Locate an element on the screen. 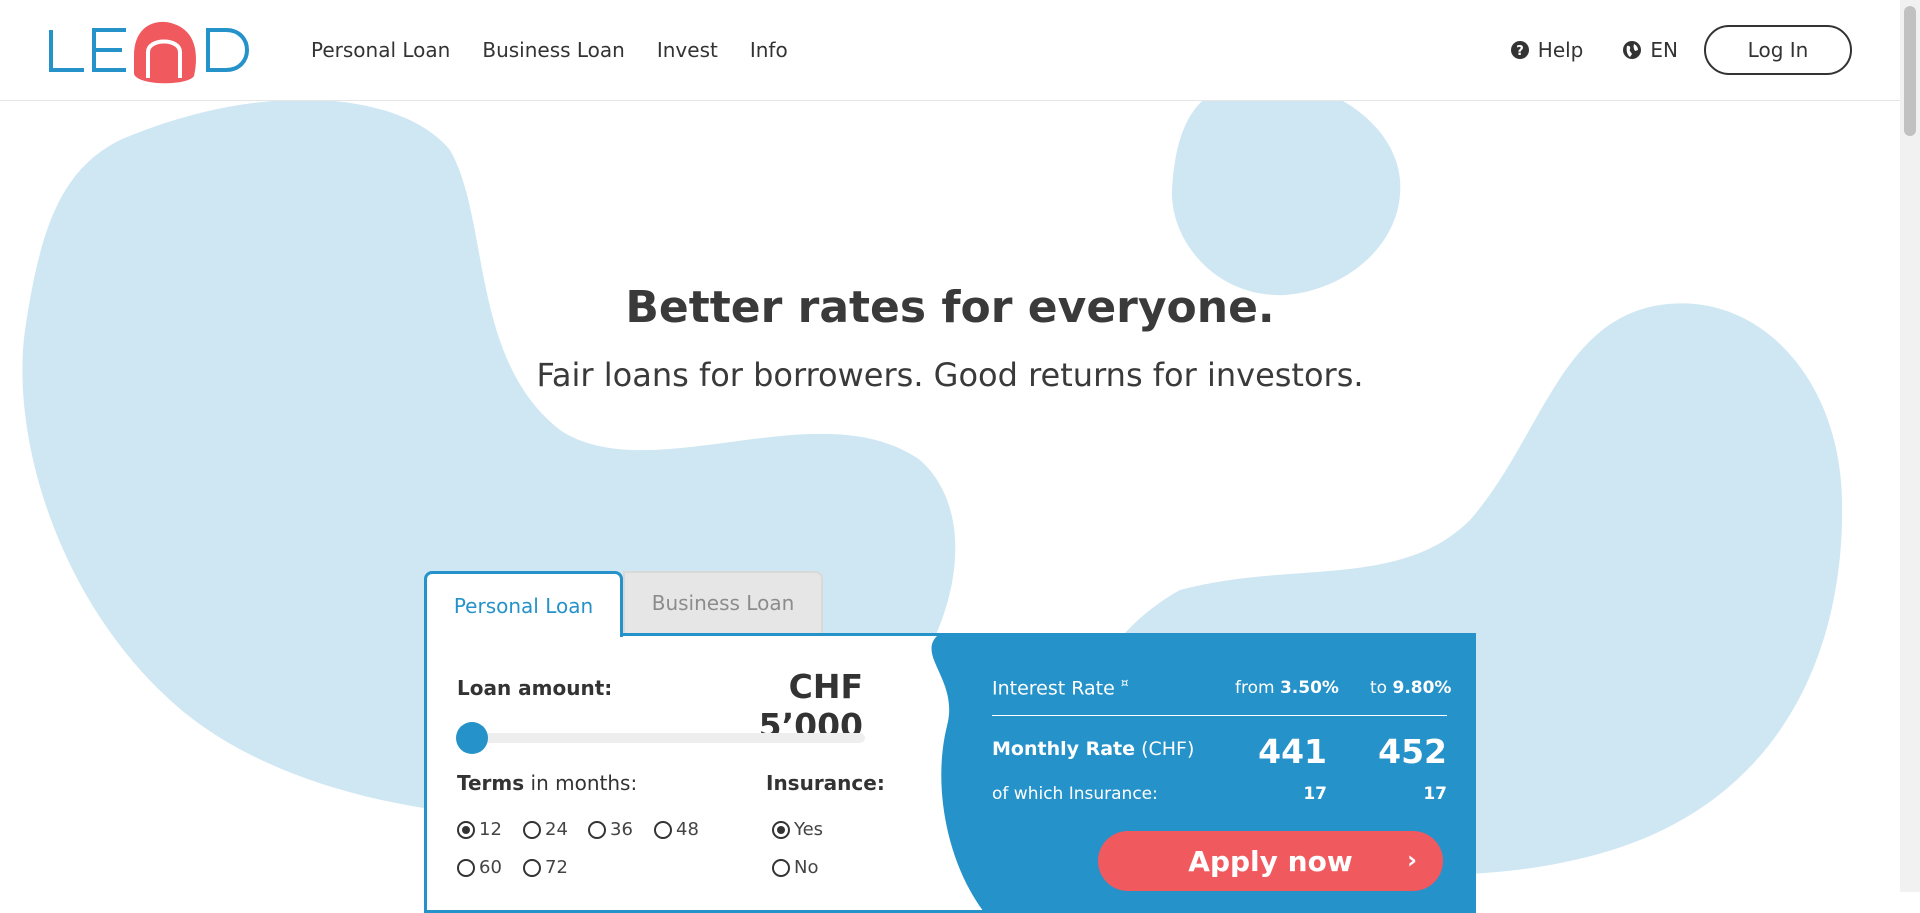  monthly-rate-label: Monthly Rate (CHF) is located at coordinates (1093, 749).